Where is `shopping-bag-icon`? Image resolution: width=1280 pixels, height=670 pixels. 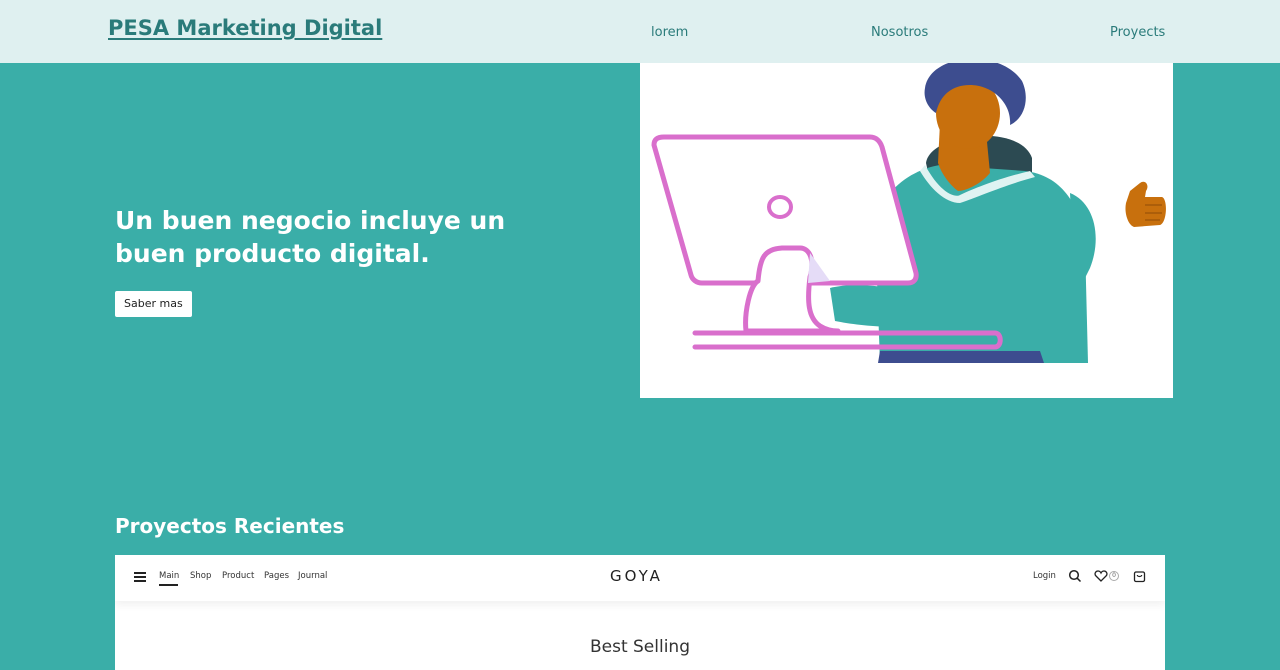 shopping-bag-icon is located at coordinates (1139, 576).